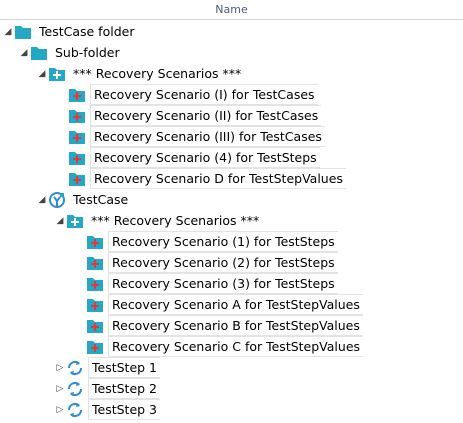  Describe the element at coordinates (231, 10) in the screenshot. I see `name-column-header: Name` at that location.